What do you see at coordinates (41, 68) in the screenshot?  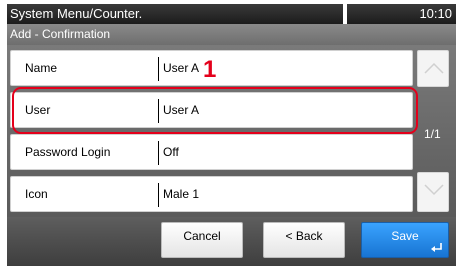 I see `row-label: Name` at bounding box center [41, 68].